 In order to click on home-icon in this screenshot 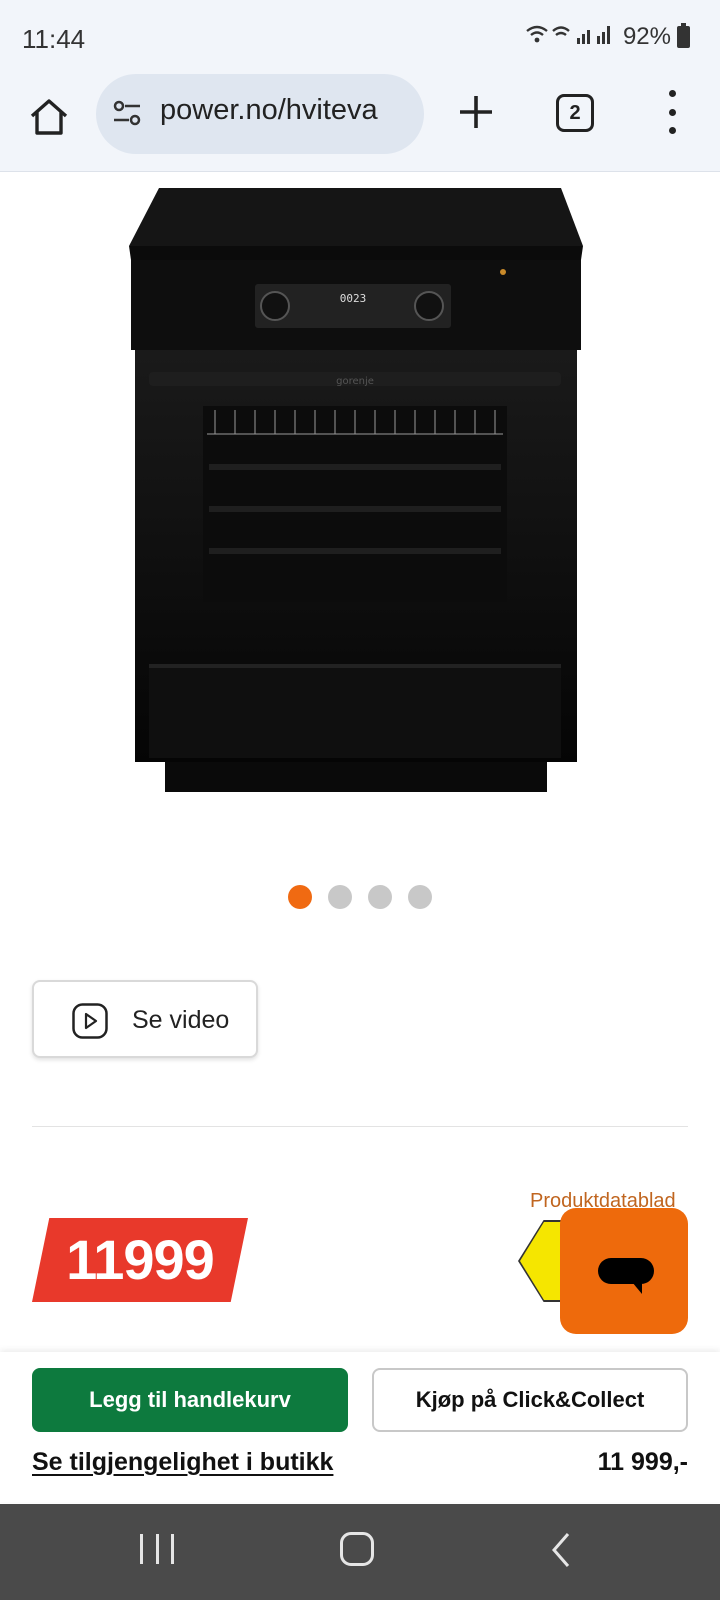, I will do `click(49, 117)`.